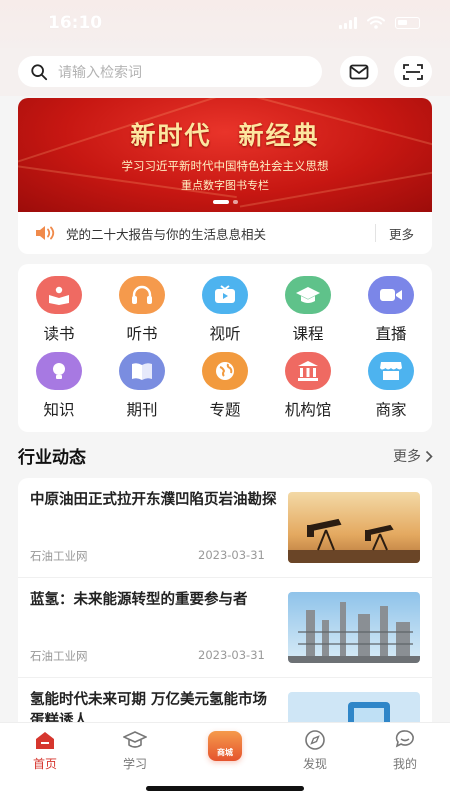 This screenshot has width=450, height=800. What do you see at coordinates (404, 764) in the screenshot?
I see `tab-label: 我的` at bounding box center [404, 764].